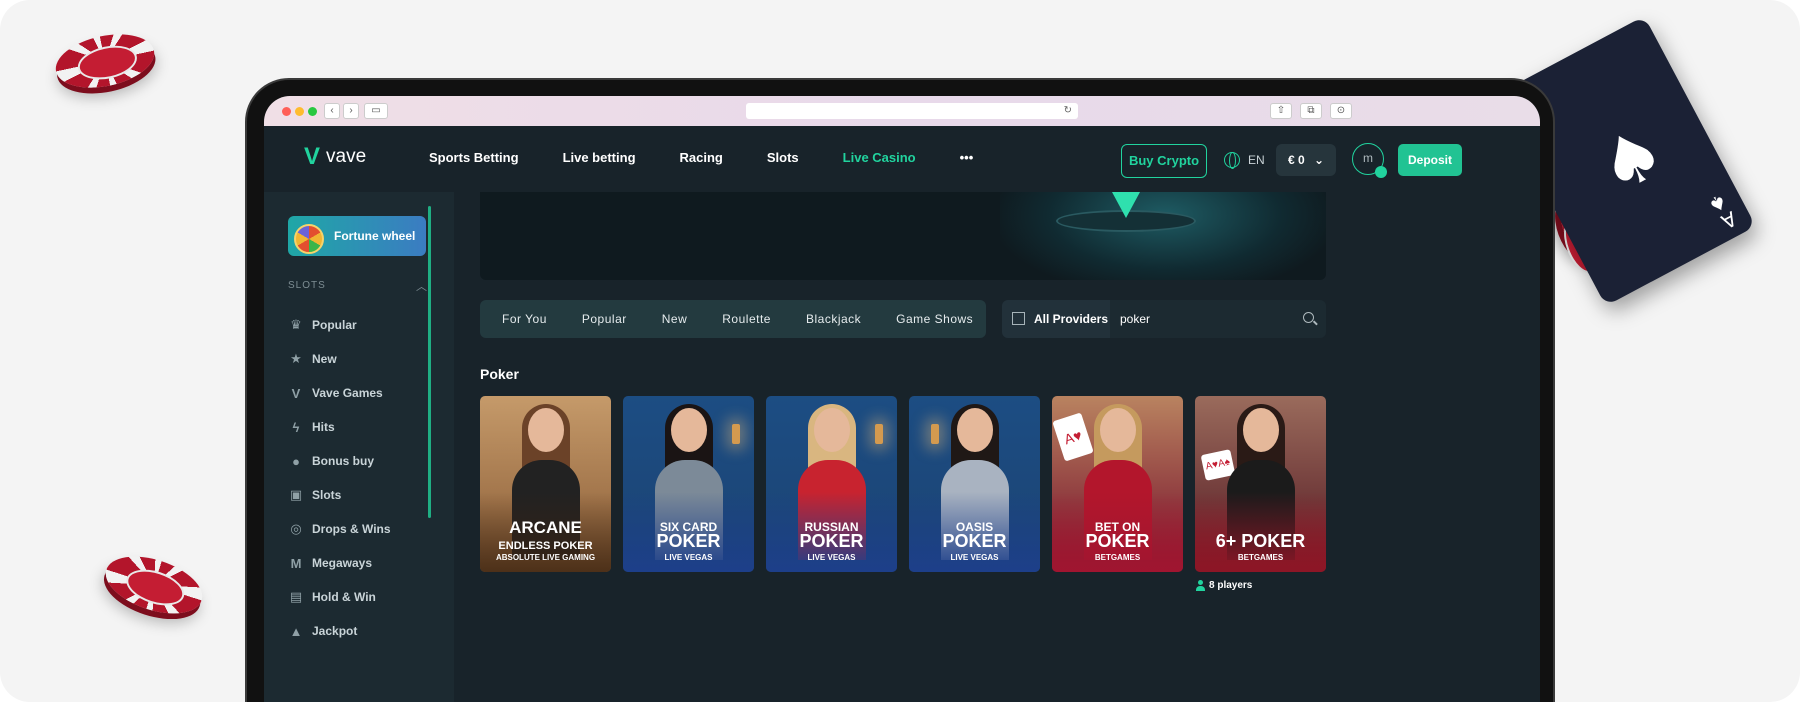 This screenshot has width=1800, height=702. What do you see at coordinates (376, 111) in the screenshot?
I see `sidebar-toggle-button: ▭` at bounding box center [376, 111].